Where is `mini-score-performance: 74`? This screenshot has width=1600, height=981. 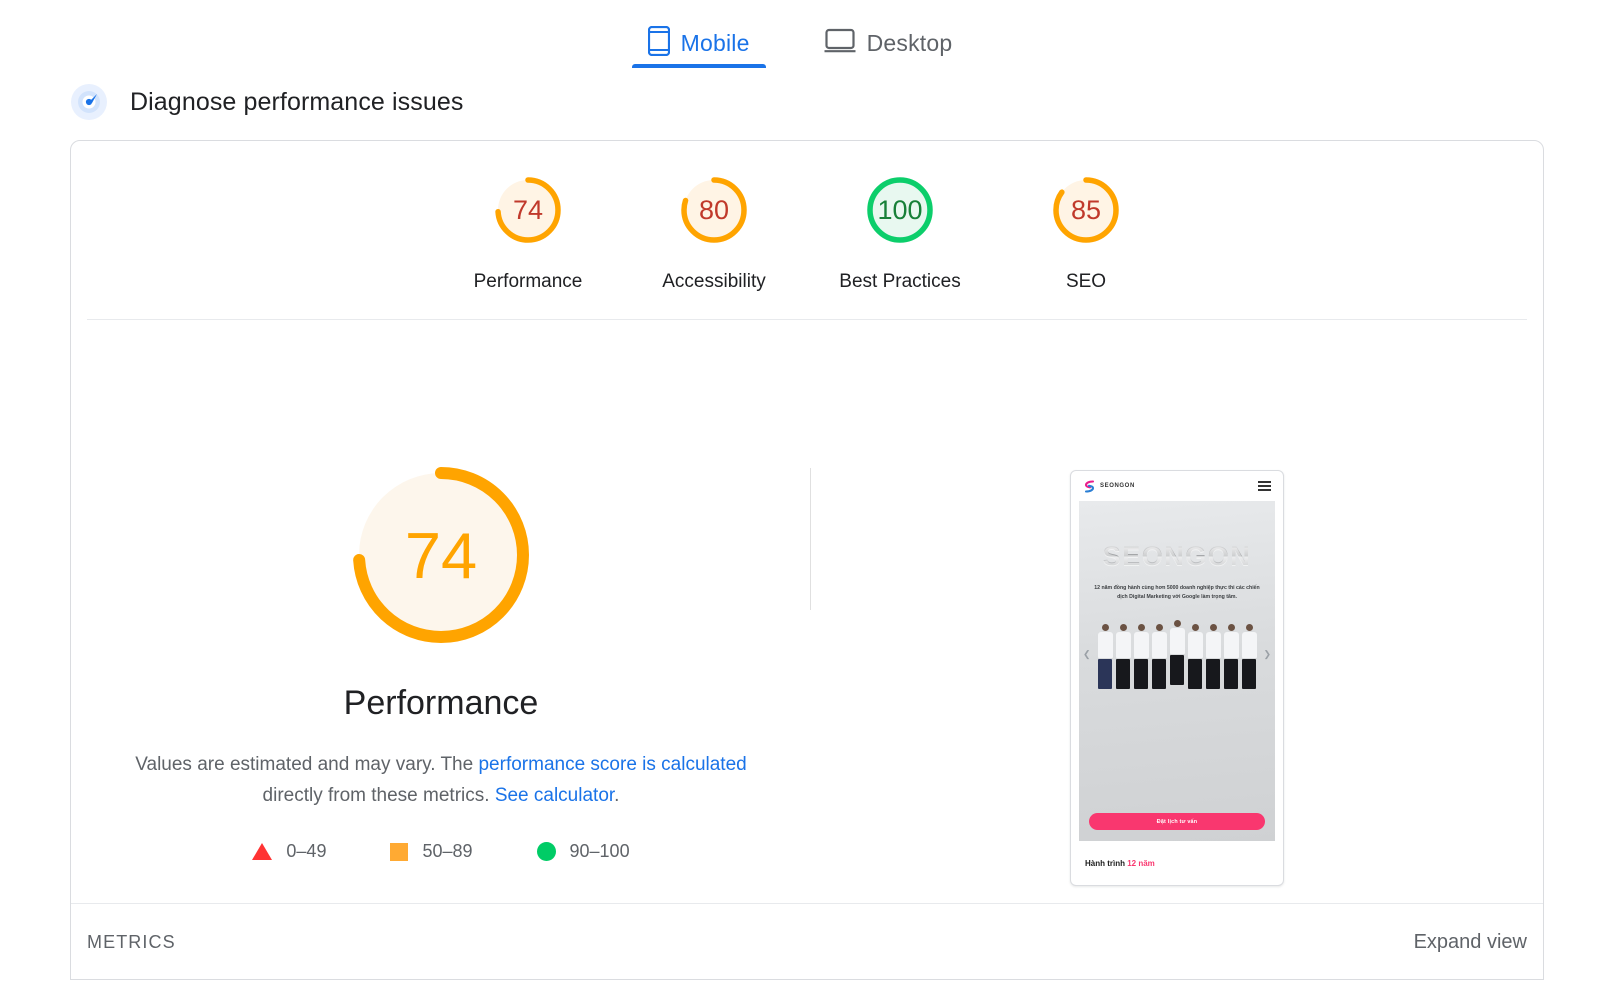
mini-score-performance: 74 is located at coordinates (528, 209).